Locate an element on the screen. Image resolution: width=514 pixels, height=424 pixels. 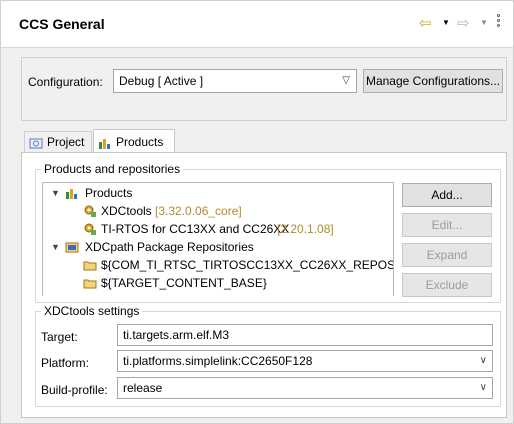
target-label: Target: is located at coordinates (59, 337).